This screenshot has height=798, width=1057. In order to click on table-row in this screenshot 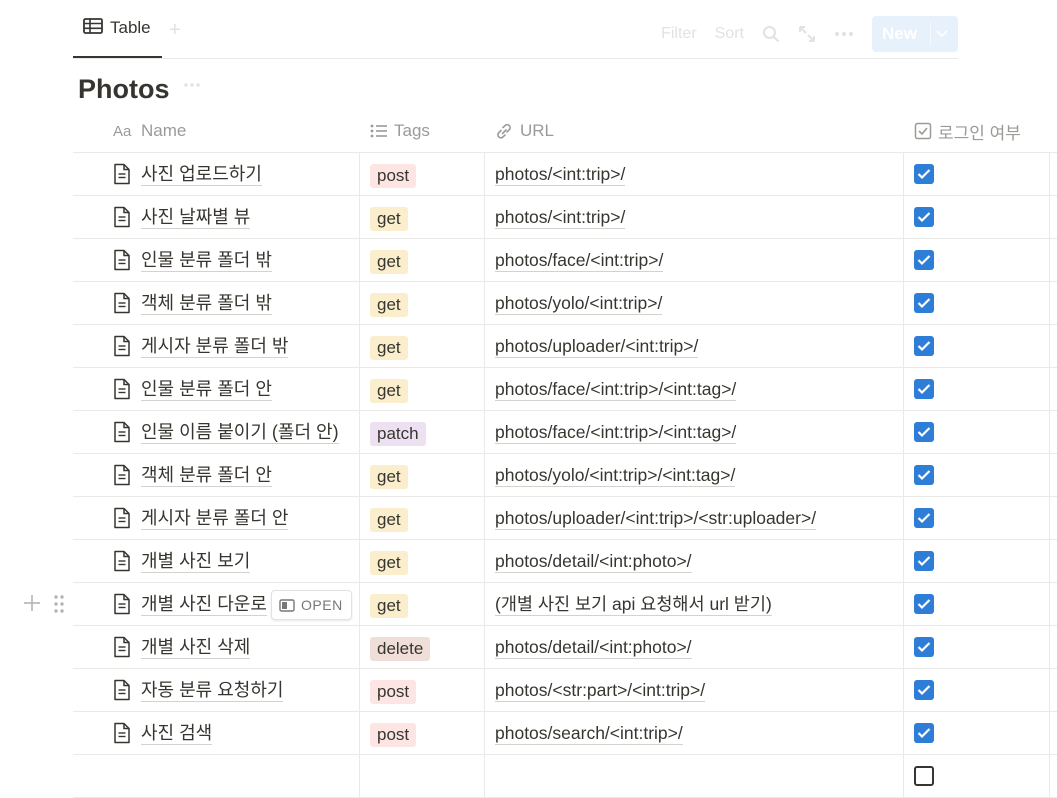, I will do `click(565, 776)`.